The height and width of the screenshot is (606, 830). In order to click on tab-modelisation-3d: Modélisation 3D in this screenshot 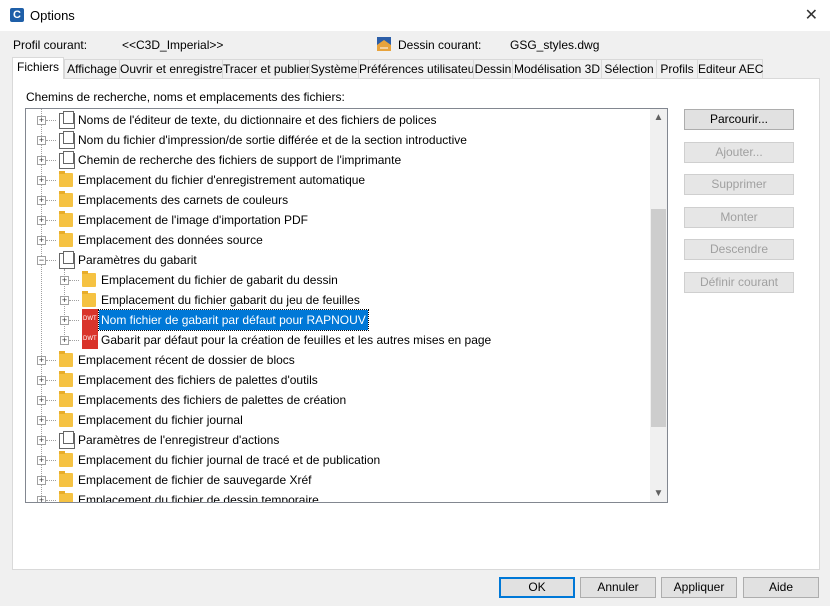, I will do `click(557, 68)`.